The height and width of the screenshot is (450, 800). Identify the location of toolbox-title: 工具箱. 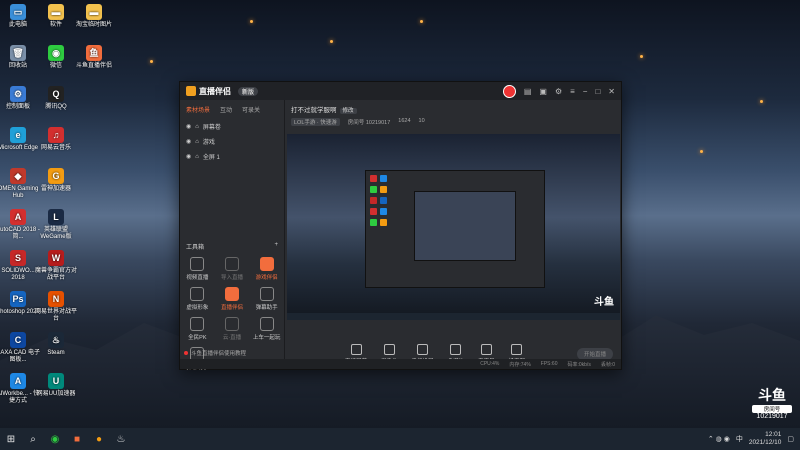
(195, 248).